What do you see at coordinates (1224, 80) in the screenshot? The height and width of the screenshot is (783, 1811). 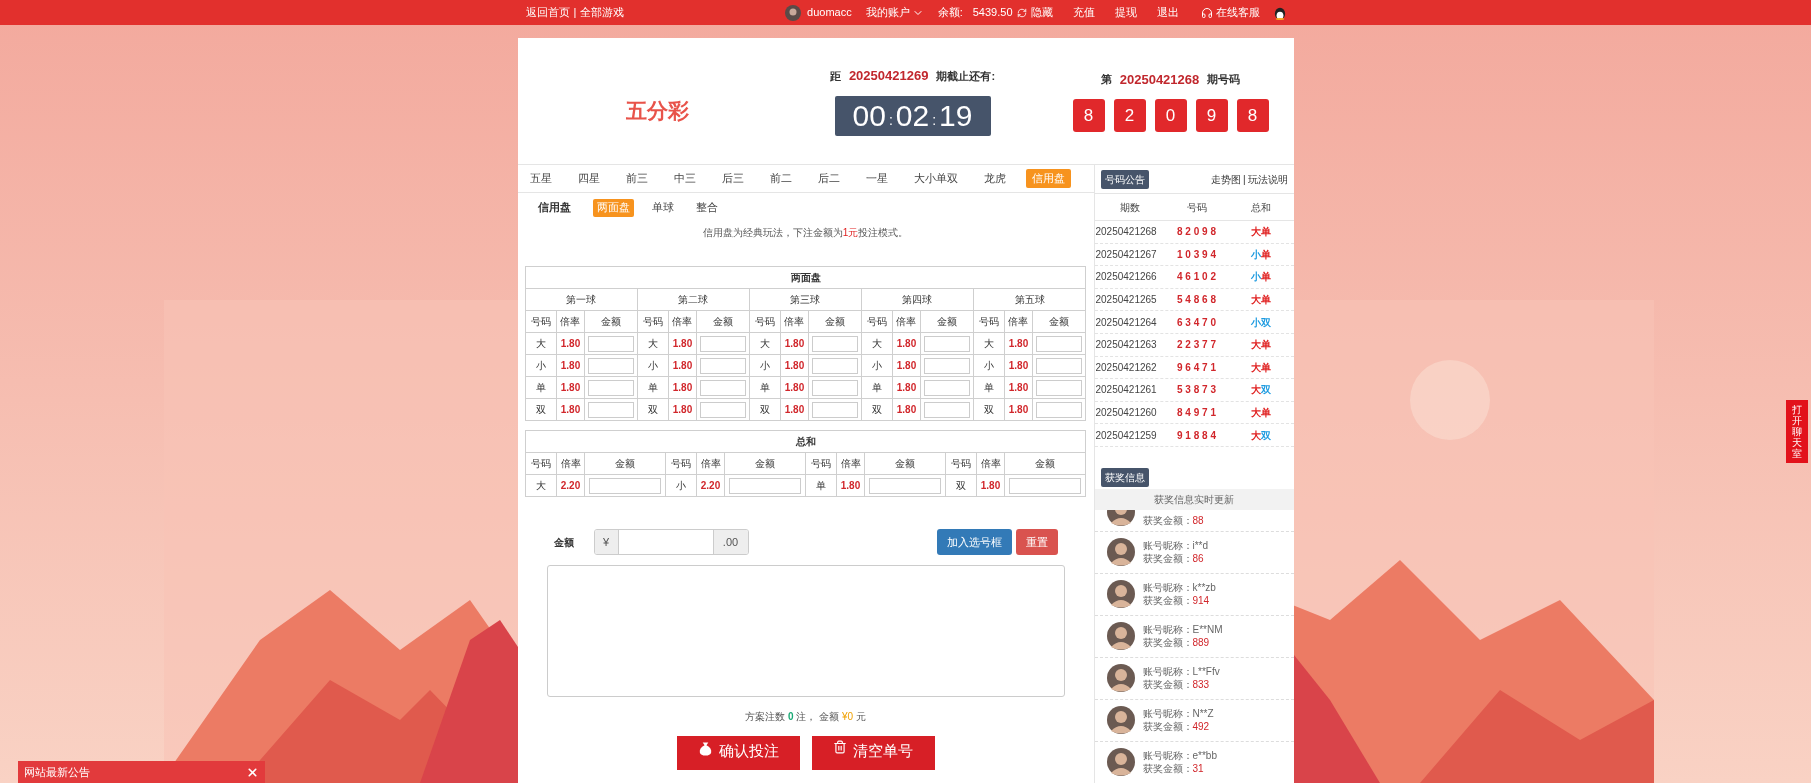 I see `draw-suffix: 期号码` at bounding box center [1224, 80].